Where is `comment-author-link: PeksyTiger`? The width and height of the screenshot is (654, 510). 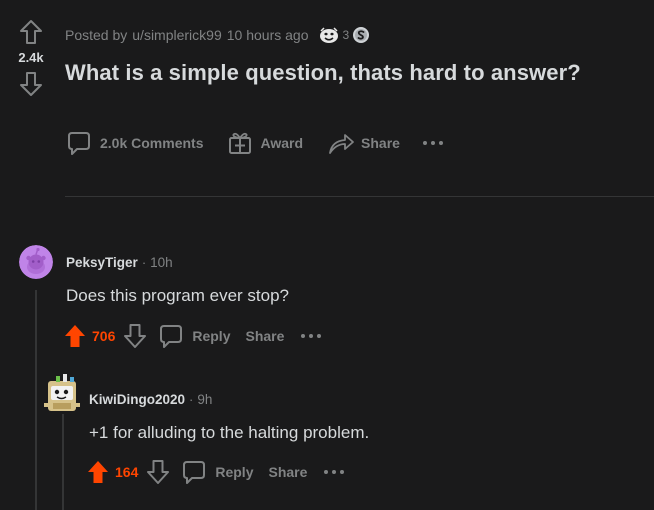
comment-author-link: PeksyTiger is located at coordinates (102, 262).